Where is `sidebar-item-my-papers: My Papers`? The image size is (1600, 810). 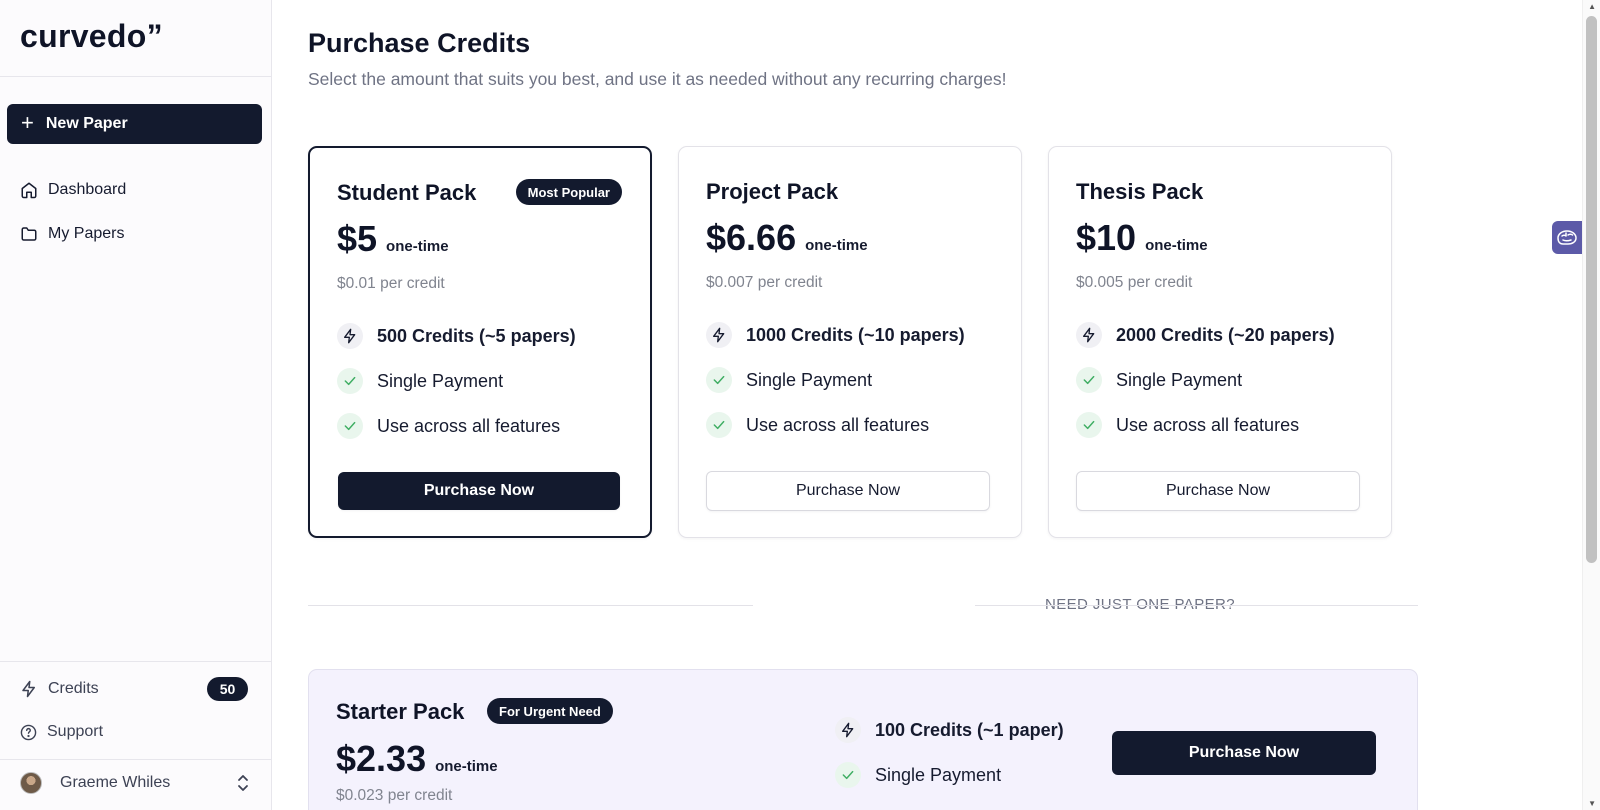 sidebar-item-my-papers: My Papers is located at coordinates (72, 234).